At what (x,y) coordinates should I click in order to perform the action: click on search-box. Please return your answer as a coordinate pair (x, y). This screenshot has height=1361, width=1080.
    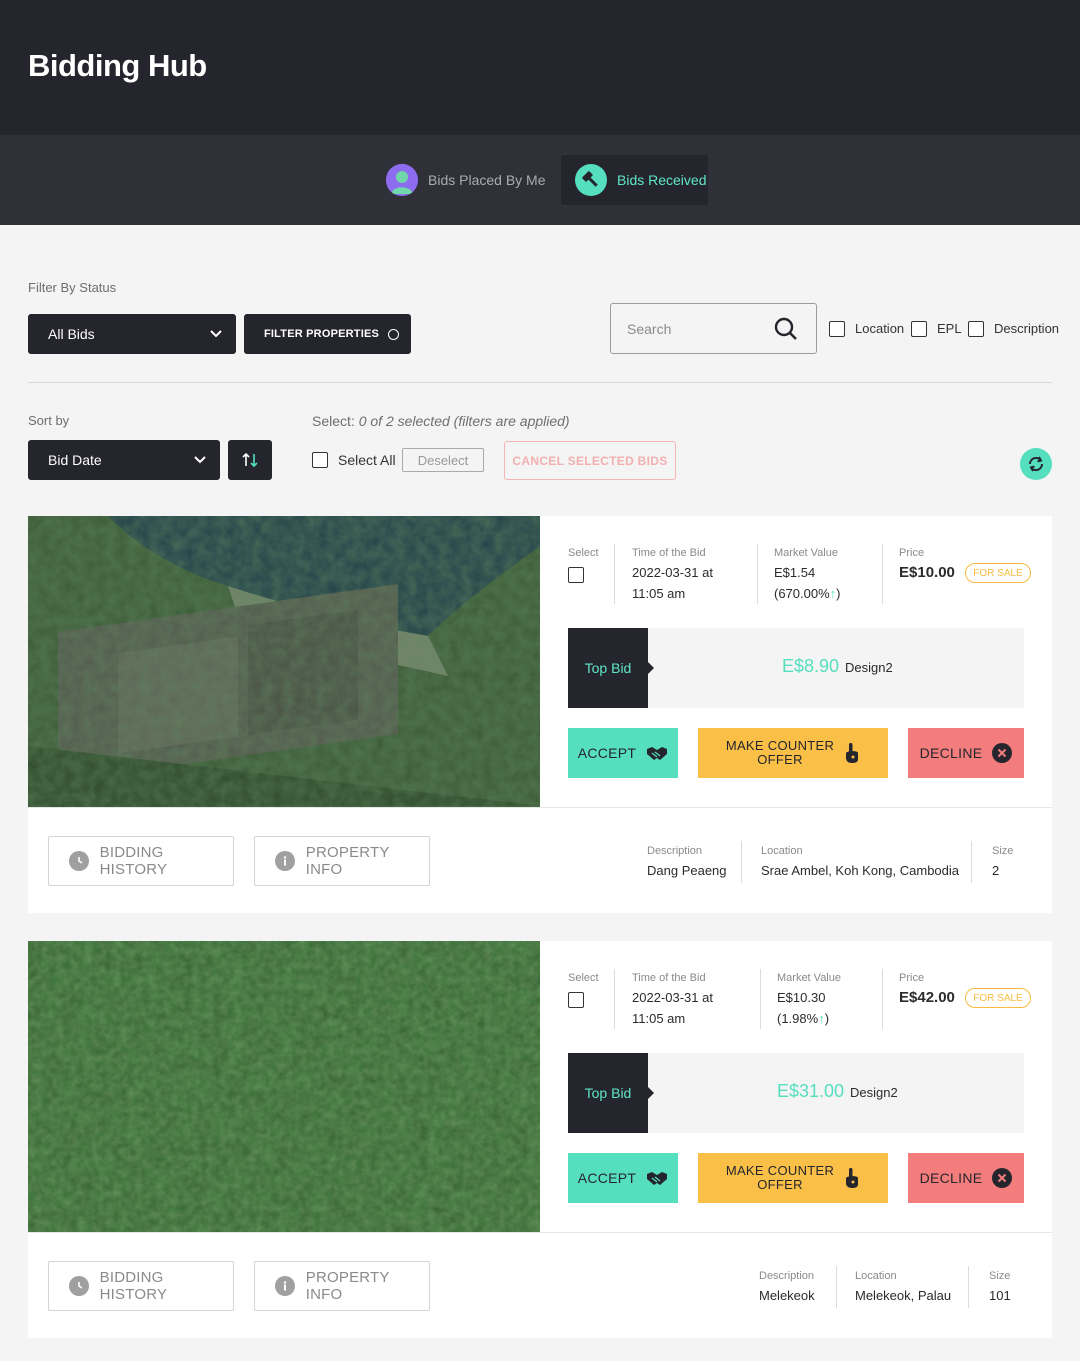
    Looking at the image, I should click on (713, 328).